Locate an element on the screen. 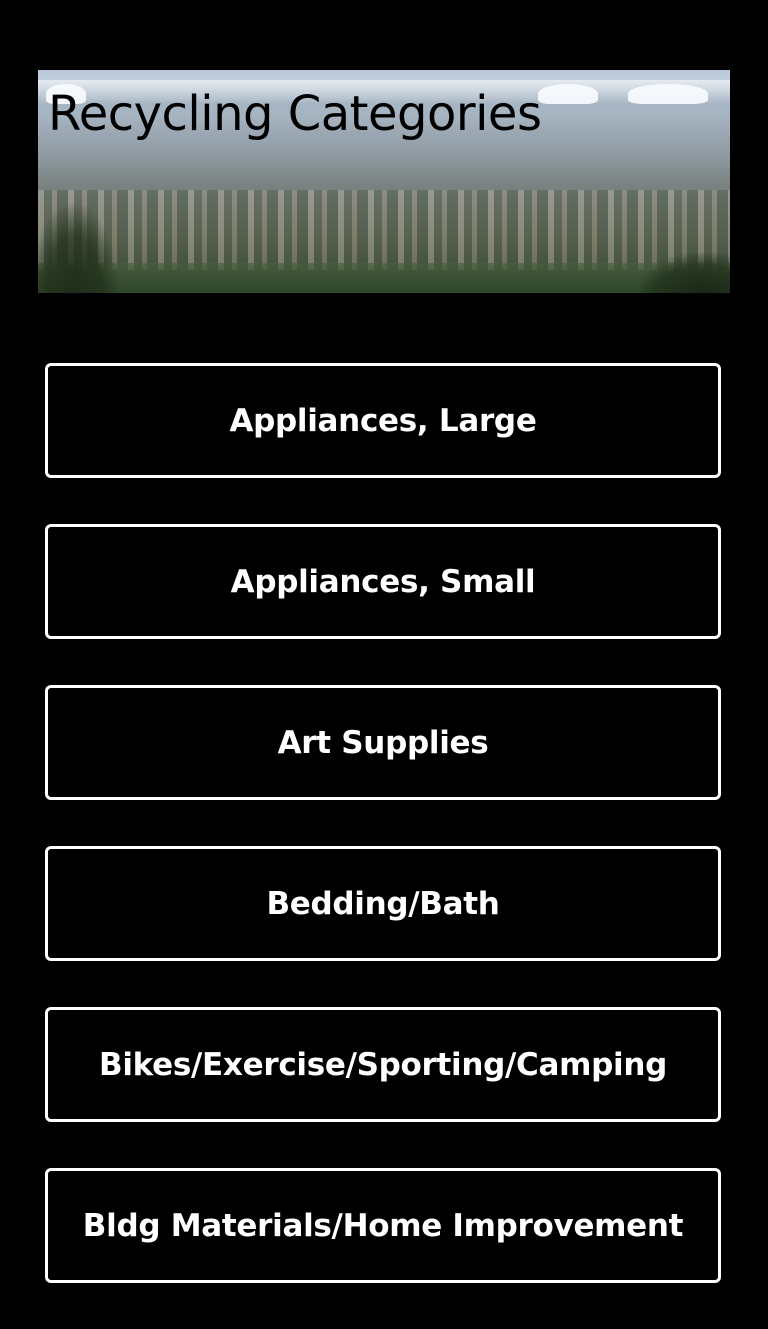 The image size is (768, 1329). category-button-appliances-small: Appliances, Small is located at coordinates (383, 581).